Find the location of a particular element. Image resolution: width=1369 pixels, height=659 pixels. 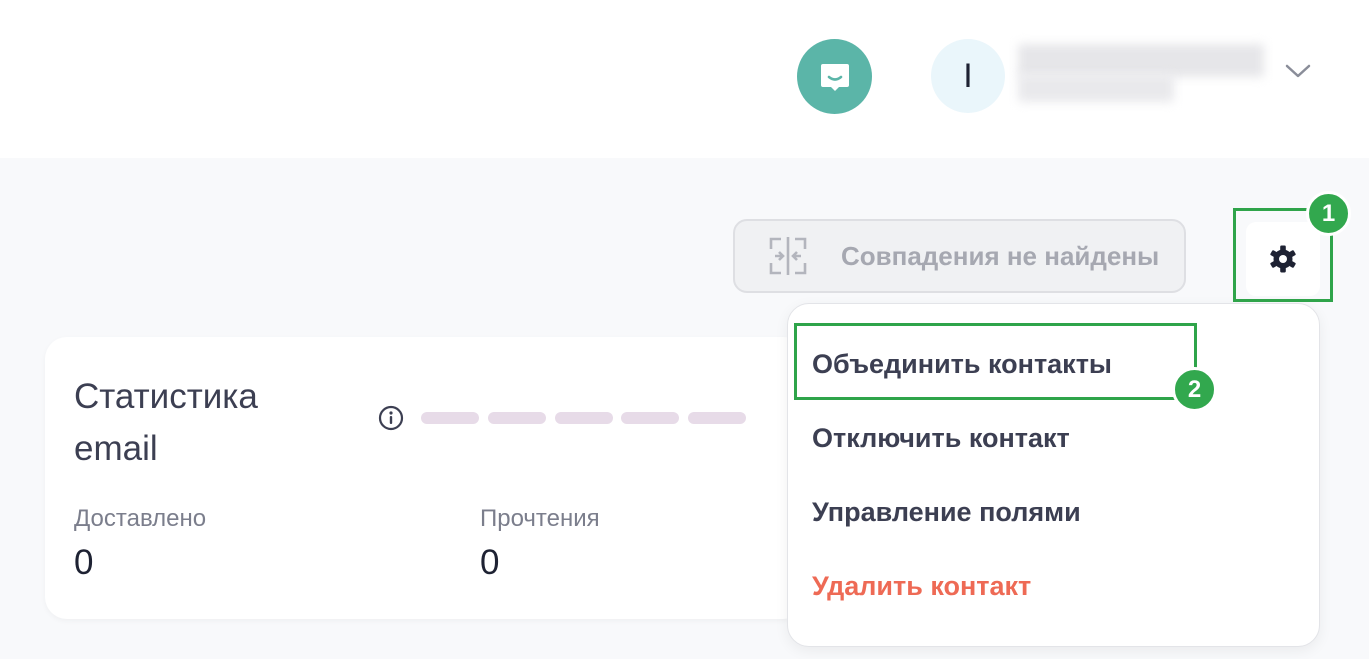

menu-item-delete-contact: Удалить контакт is located at coordinates (921, 586).